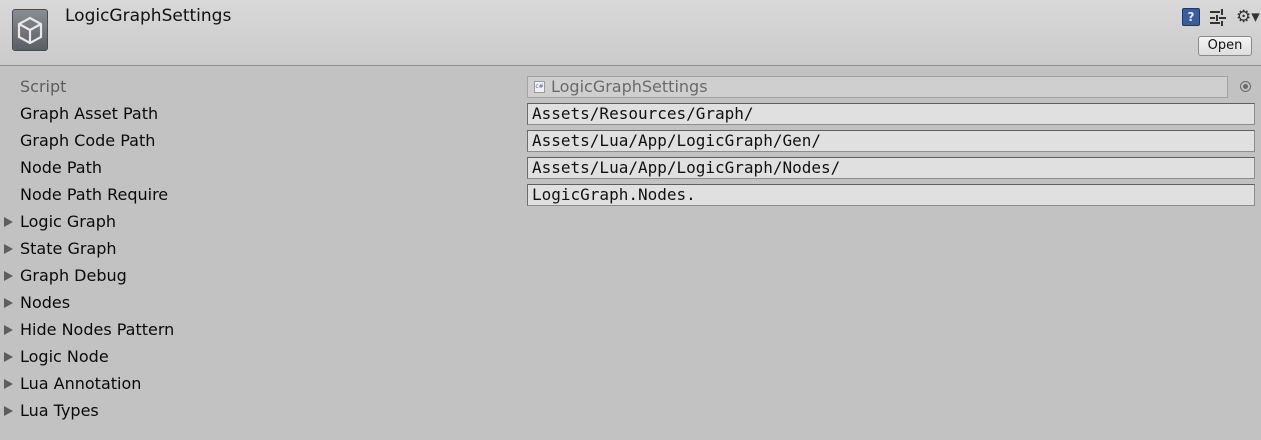 The image size is (1261, 440). What do you see at coordinates (891, 168) in the screenshot?
I see `node-path-input: Assets/Lua/App/LogicGraph/Nodes/` at bounding box center [891, 168].